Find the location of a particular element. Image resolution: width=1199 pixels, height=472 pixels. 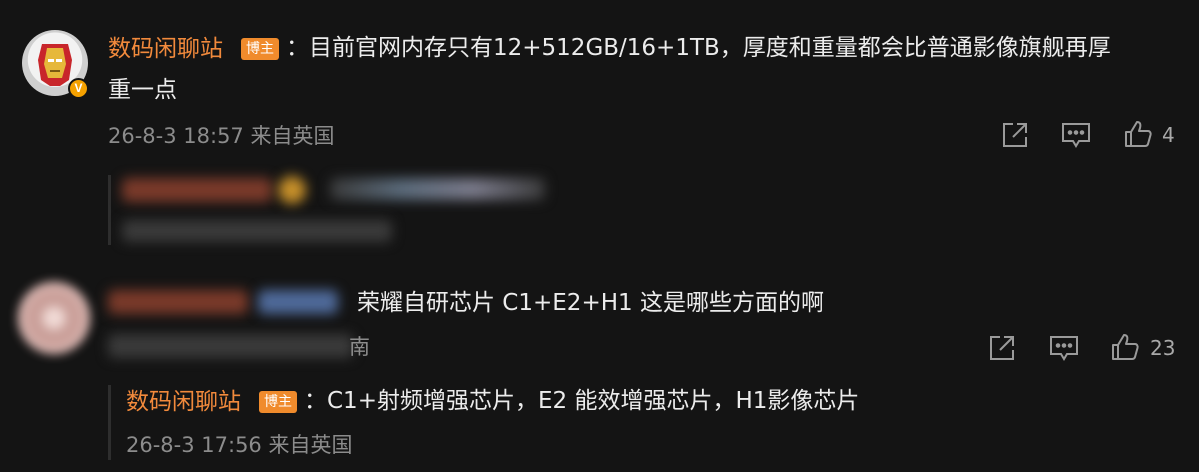

reply-text: ：C1+射频增强芯片，E2 能效增强芯片，H1影像芯片 is located at coordinates (582, 401).